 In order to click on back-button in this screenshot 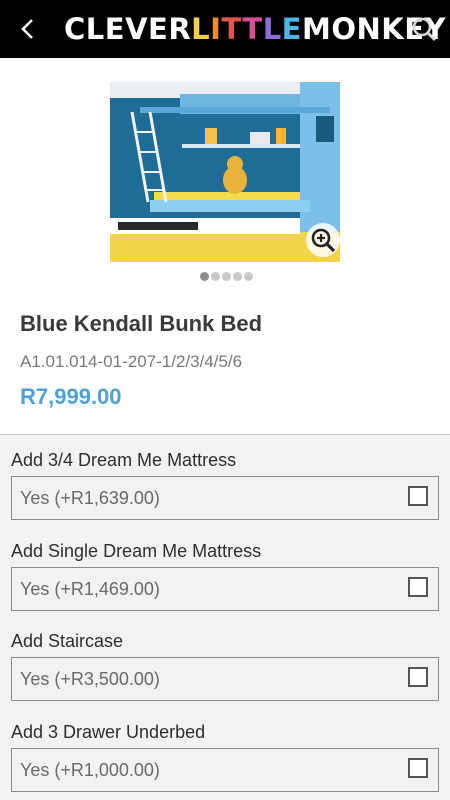, I will do `click(28, 29)`.